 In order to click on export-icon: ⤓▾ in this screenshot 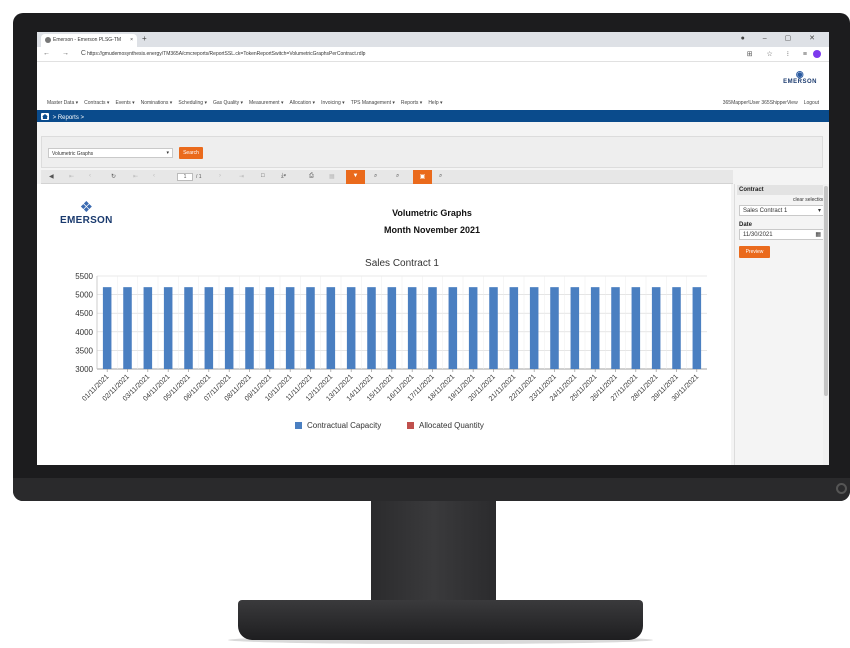, I will do `click(283, 176)`.